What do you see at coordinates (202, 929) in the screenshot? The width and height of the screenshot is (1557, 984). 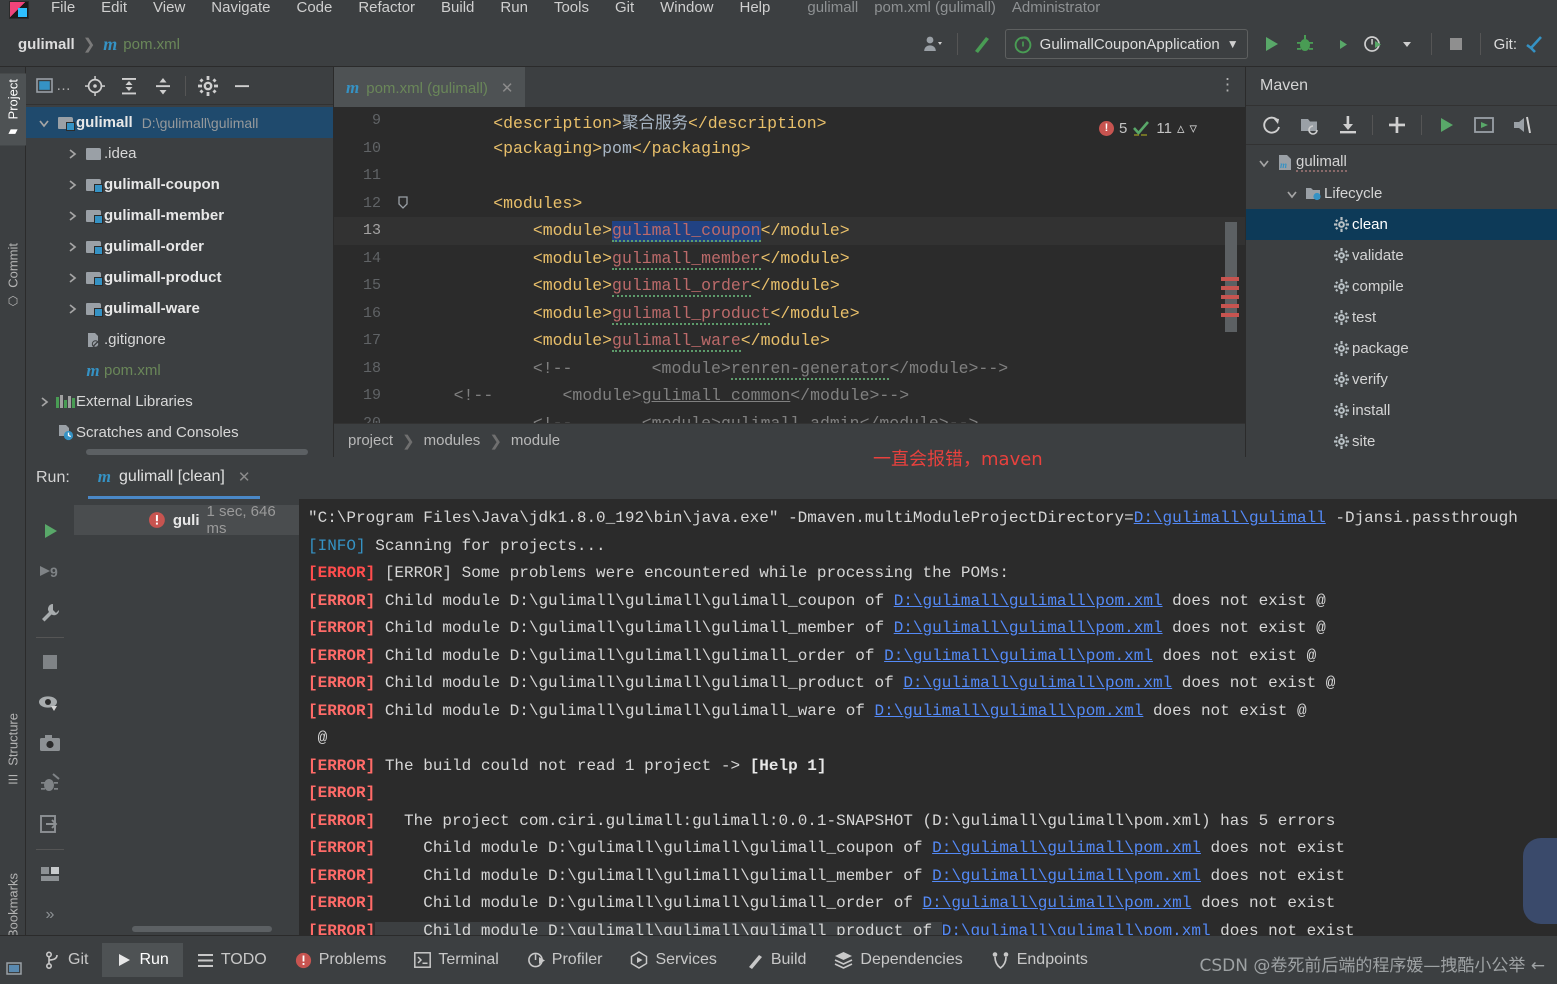 I see `run-tree-hscrollbar` at bounding box center [202, 929].